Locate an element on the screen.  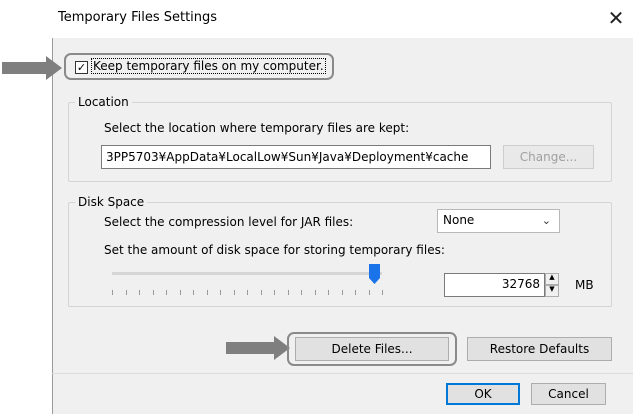
compression-select-value: None is located at coordinates (459, 220).